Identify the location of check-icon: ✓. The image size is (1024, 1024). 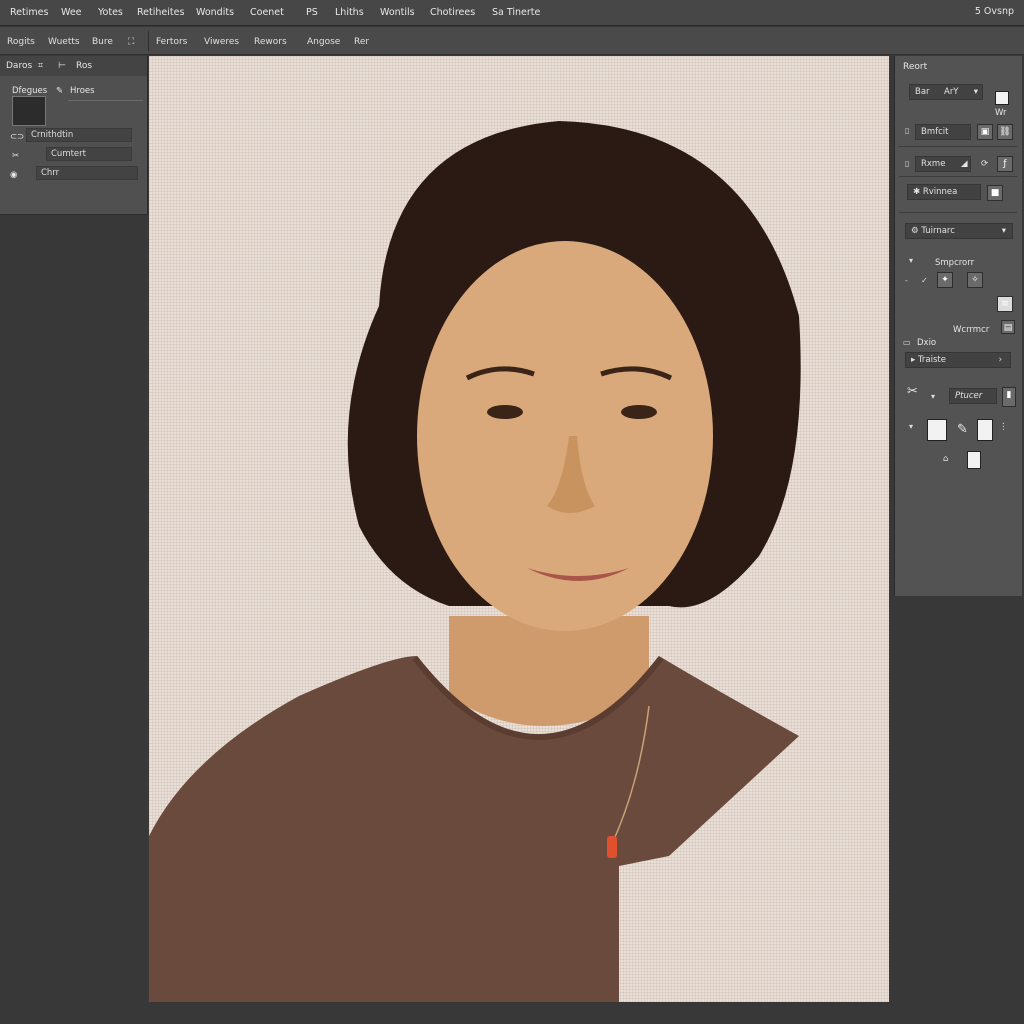
(924, 280).